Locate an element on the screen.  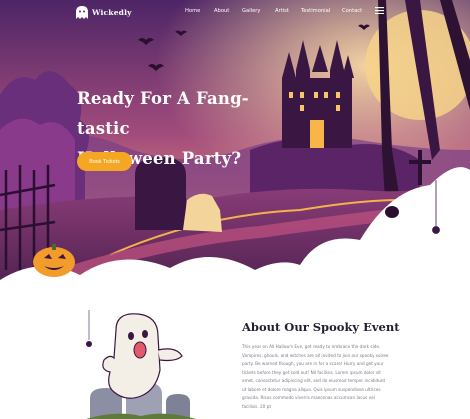
nav-item-contact: Contact is located at coordinates (352, 11).